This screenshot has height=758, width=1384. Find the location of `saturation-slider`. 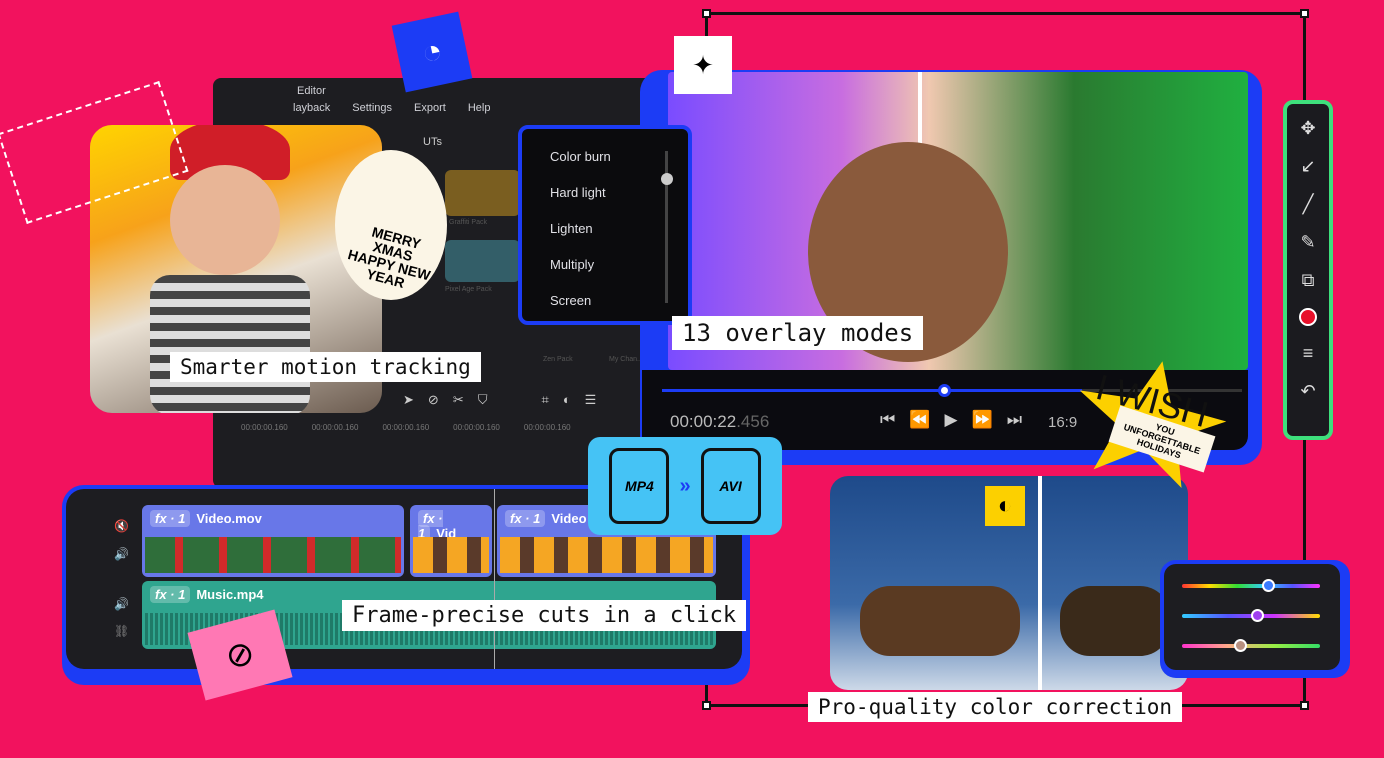

saturation-slider is located at coordinates (1251, 615).